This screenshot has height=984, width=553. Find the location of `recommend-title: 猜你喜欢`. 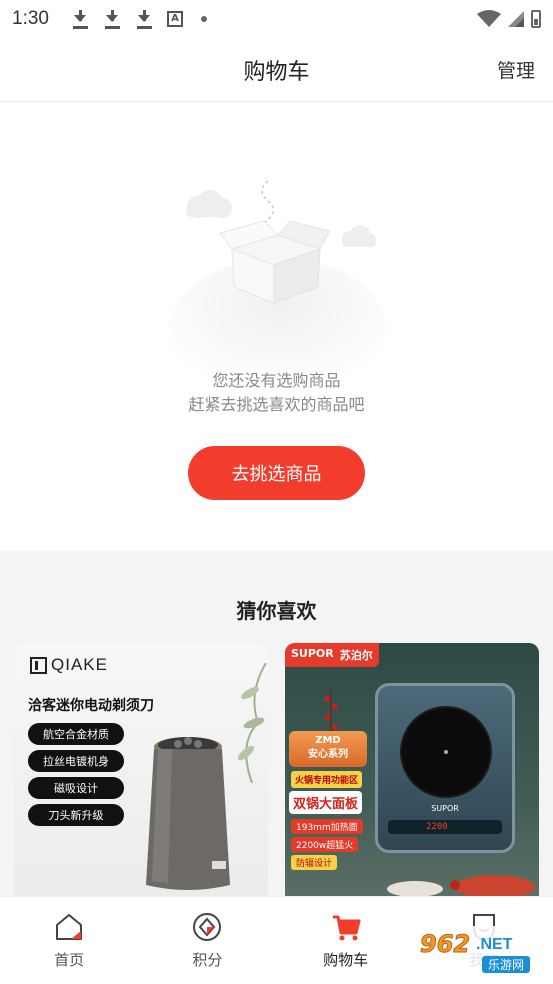

recommend-title: 猜你喜欢 is located at coordinates (276, 611).